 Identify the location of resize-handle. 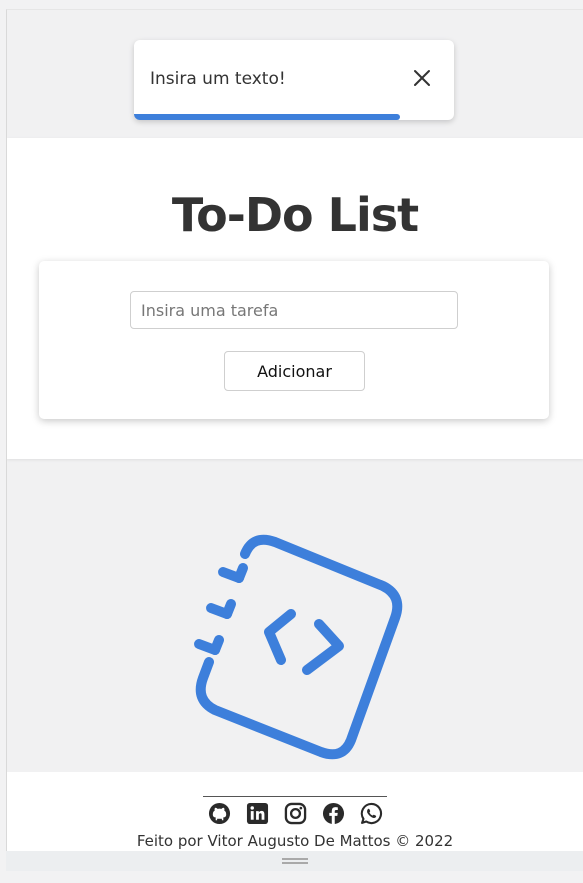
(295, 861).